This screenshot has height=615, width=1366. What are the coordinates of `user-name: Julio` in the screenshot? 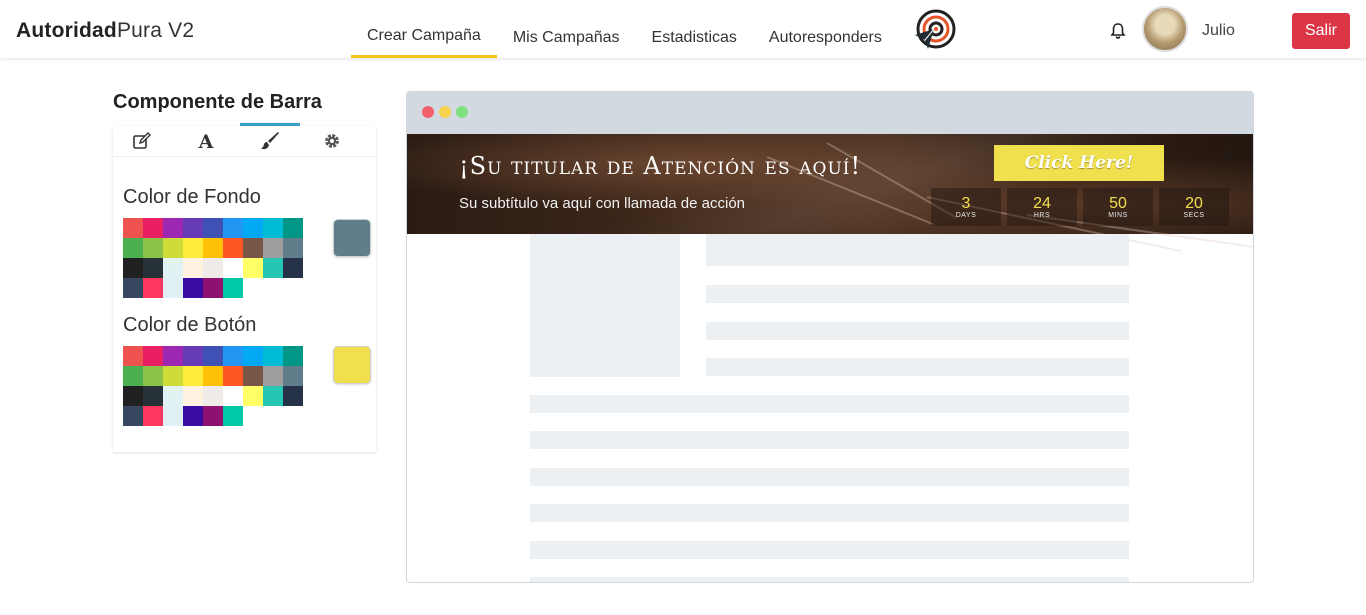 It's located at (1218, 31).